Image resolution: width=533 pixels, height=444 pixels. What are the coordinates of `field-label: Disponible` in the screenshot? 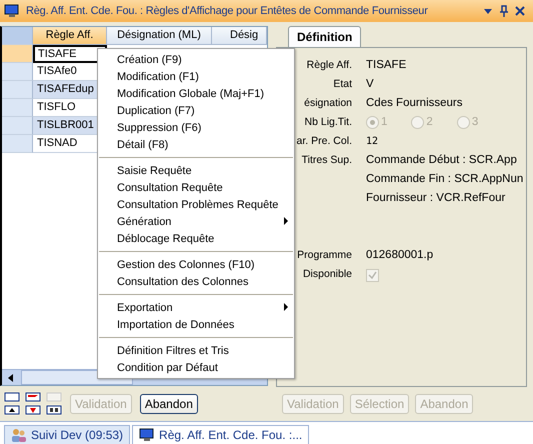 It's located at (327, 274).